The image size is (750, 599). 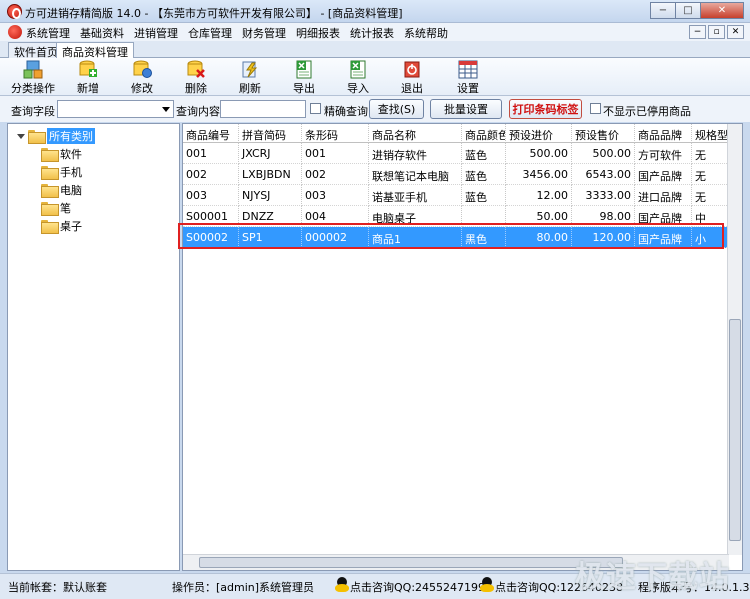 I want to click on cell-barcode: 003, so click(x=335, y=195).